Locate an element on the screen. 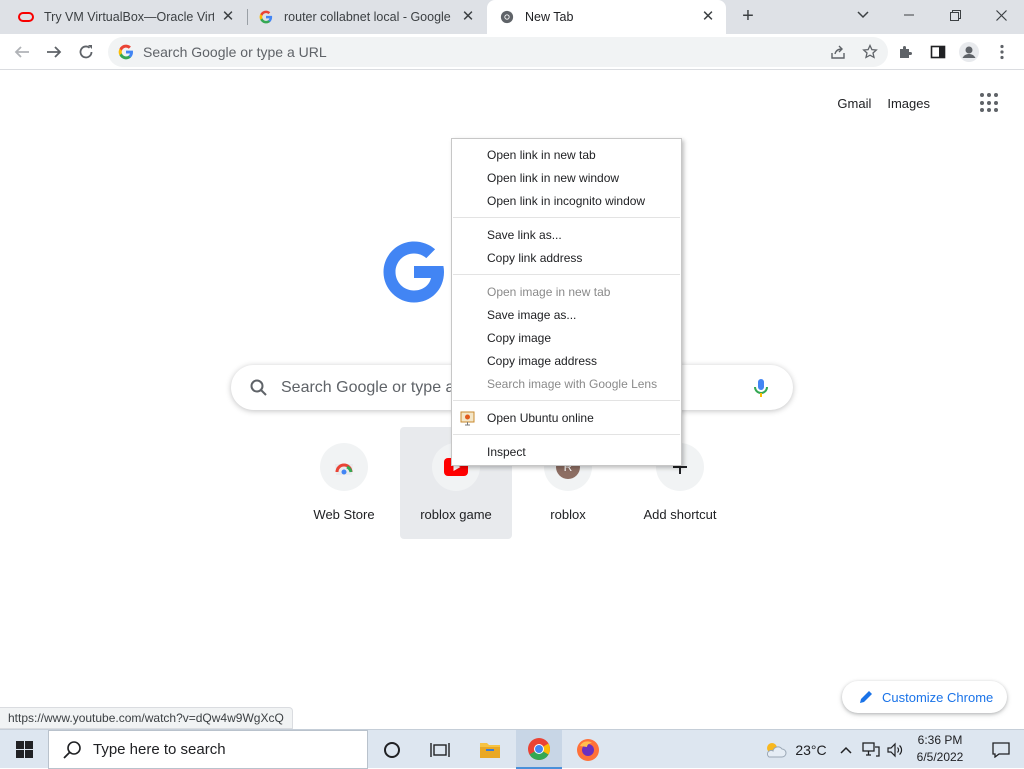 The width and height of the screenshot is (1024, 769). folder-icon is located at coordinates (490, 750).